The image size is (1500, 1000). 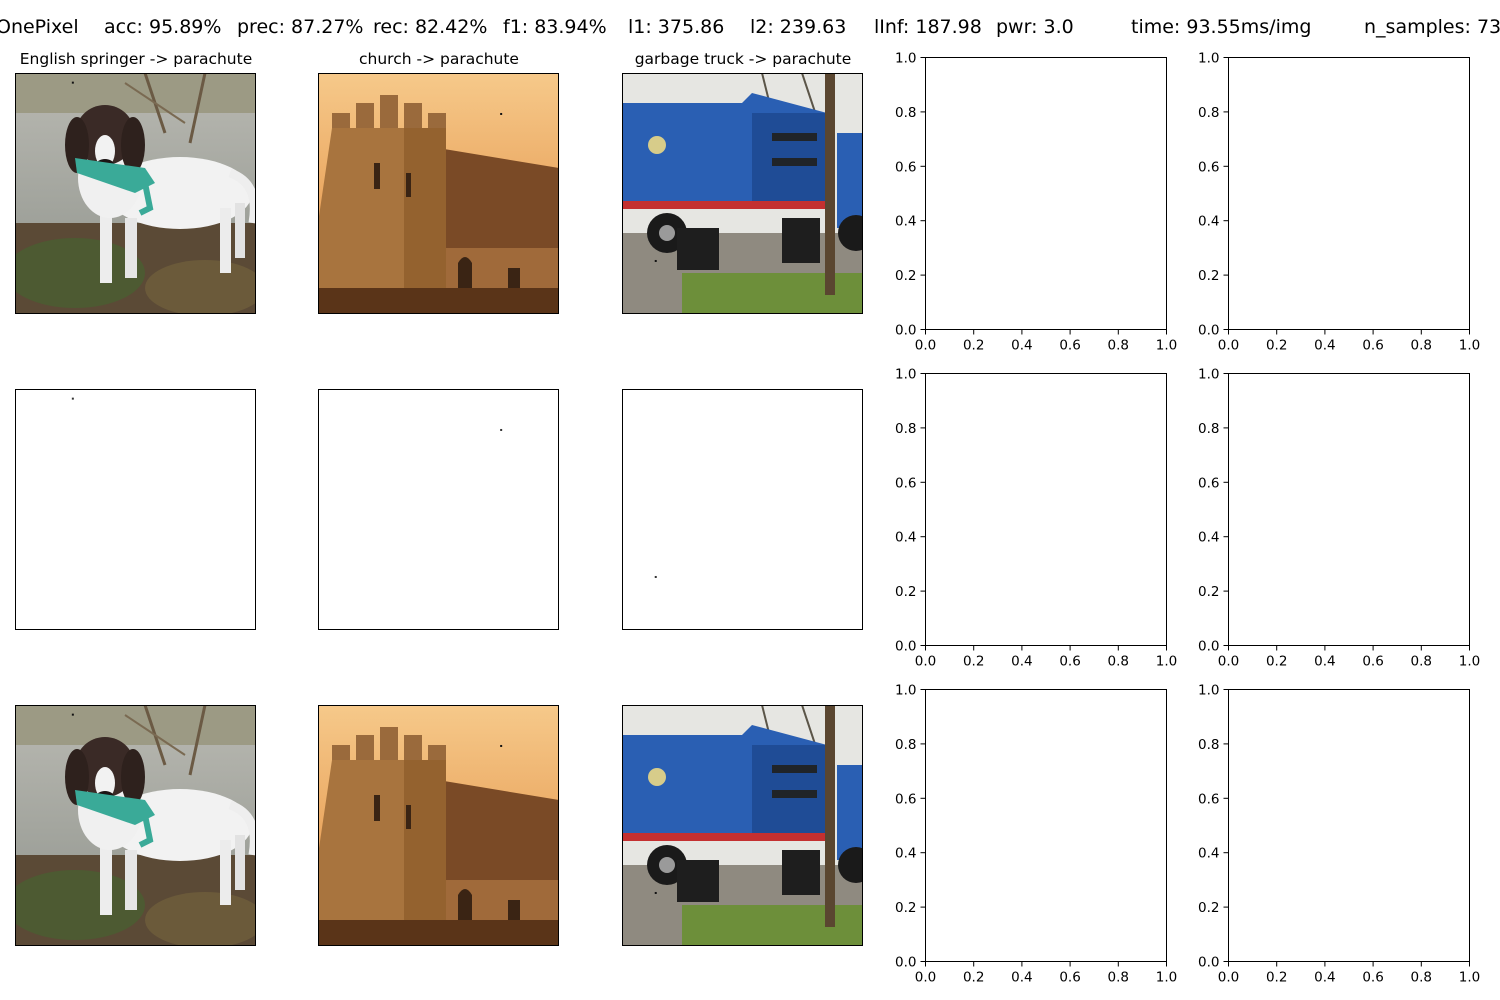 I want to click on english-springer-adversarial-panel, so click(x=135, y=825).